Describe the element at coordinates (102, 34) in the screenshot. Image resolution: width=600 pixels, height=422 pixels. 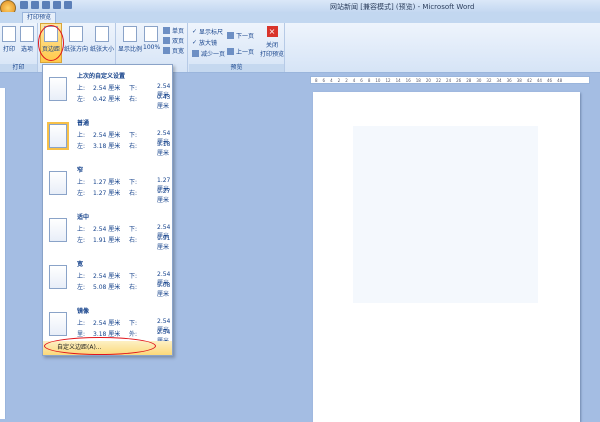
I see `paper-size-icon` at that location.